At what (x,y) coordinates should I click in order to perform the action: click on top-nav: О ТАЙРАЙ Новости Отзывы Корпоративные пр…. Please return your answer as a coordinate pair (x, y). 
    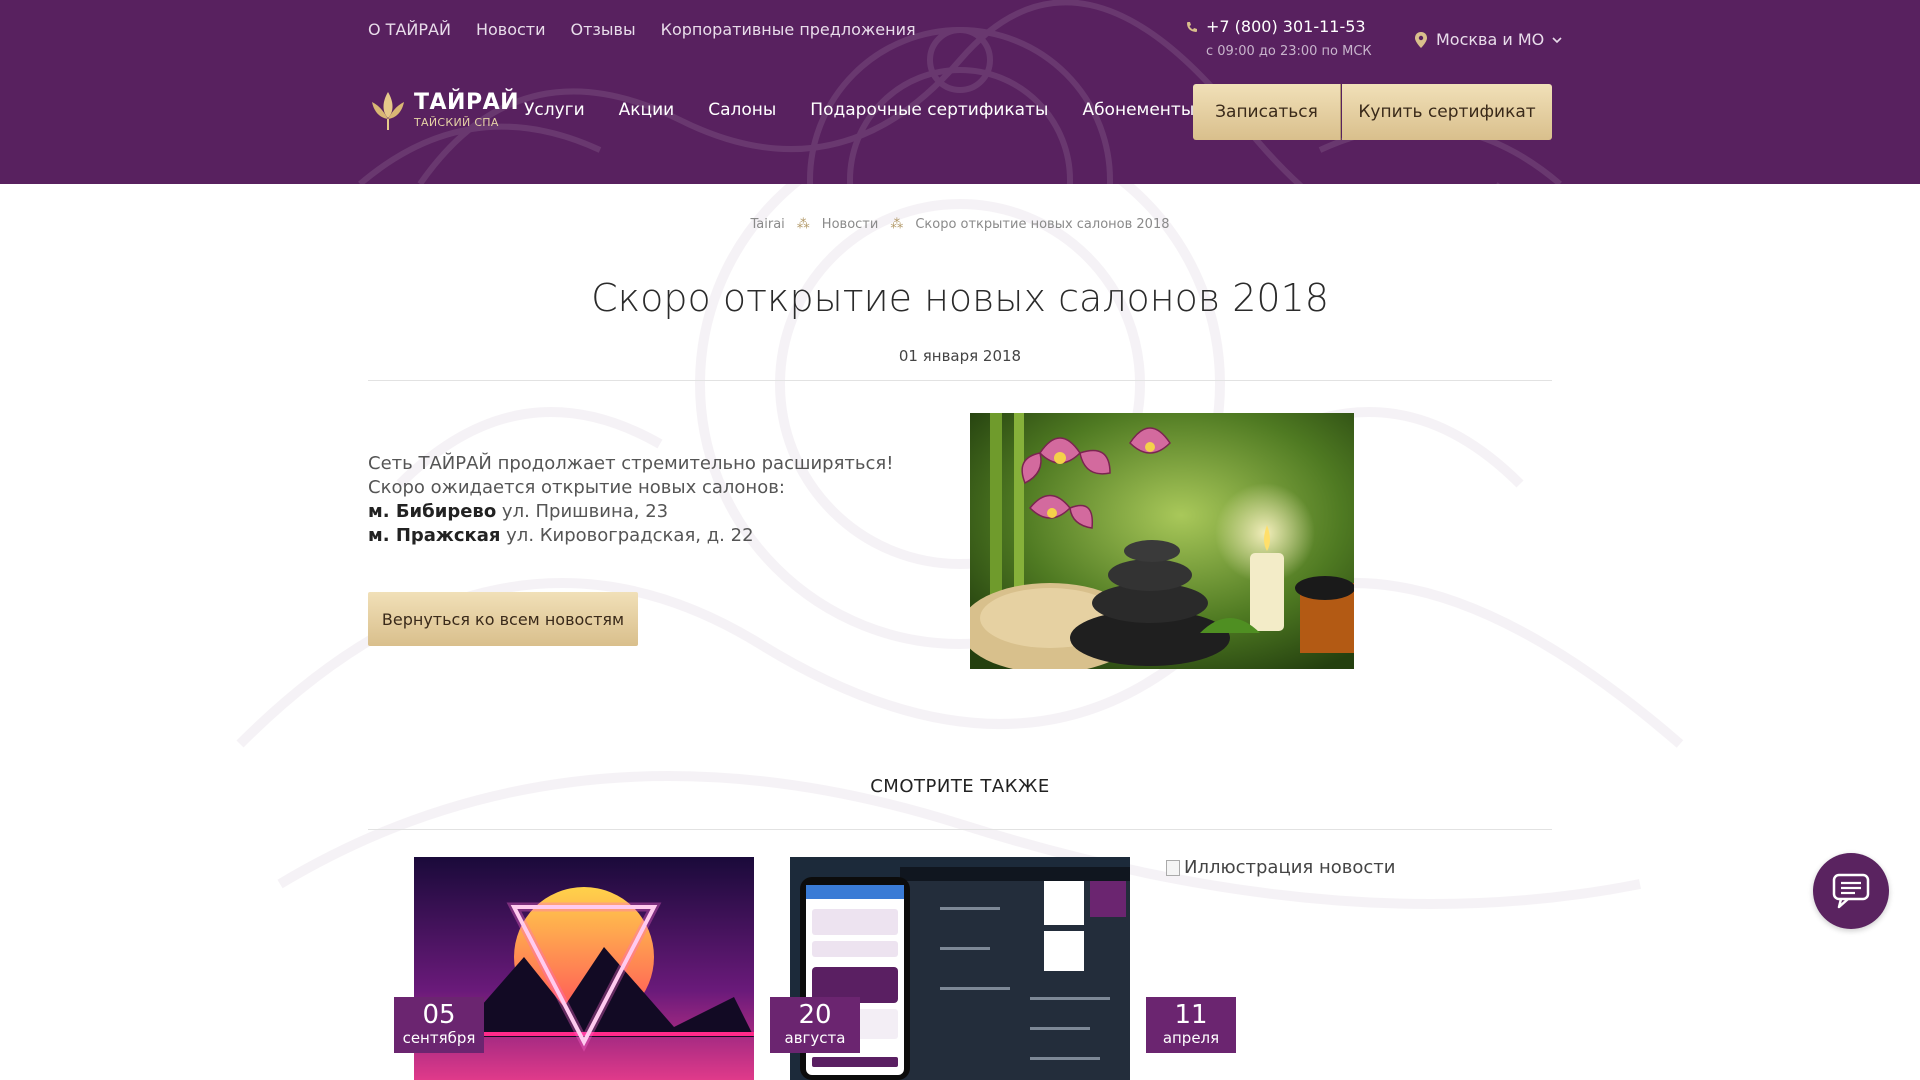
    Looking at the image, I should click on (642, 29).